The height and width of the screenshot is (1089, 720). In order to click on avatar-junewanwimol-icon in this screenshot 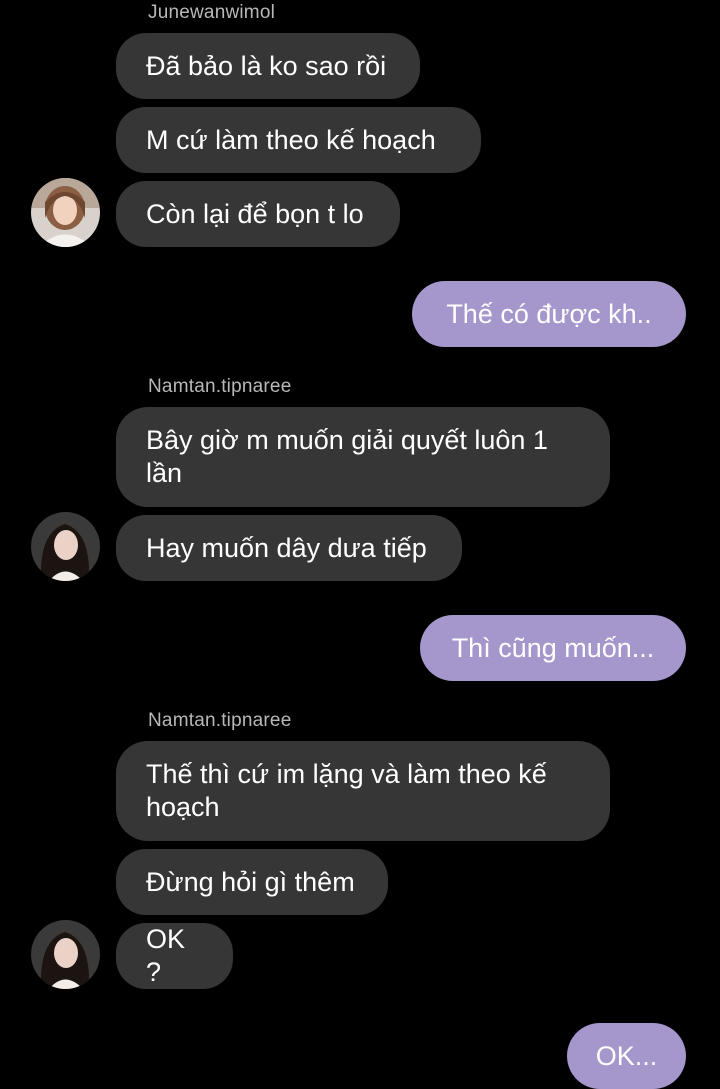, I will do `click(65, 212)`.